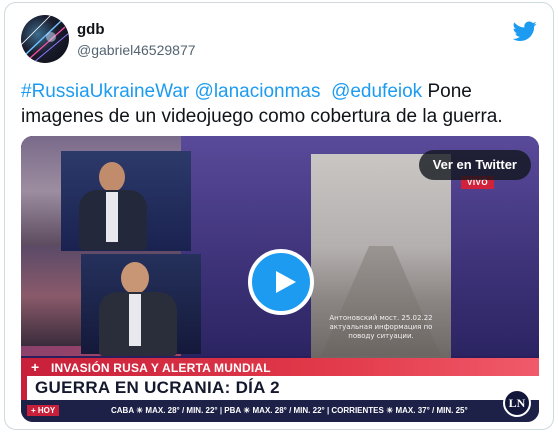 The height and width of the screenshot is (432, 558). I want to click on lower-third-main: GUERRA EN UCRANIA: DÍA 2, so click(280, 388).